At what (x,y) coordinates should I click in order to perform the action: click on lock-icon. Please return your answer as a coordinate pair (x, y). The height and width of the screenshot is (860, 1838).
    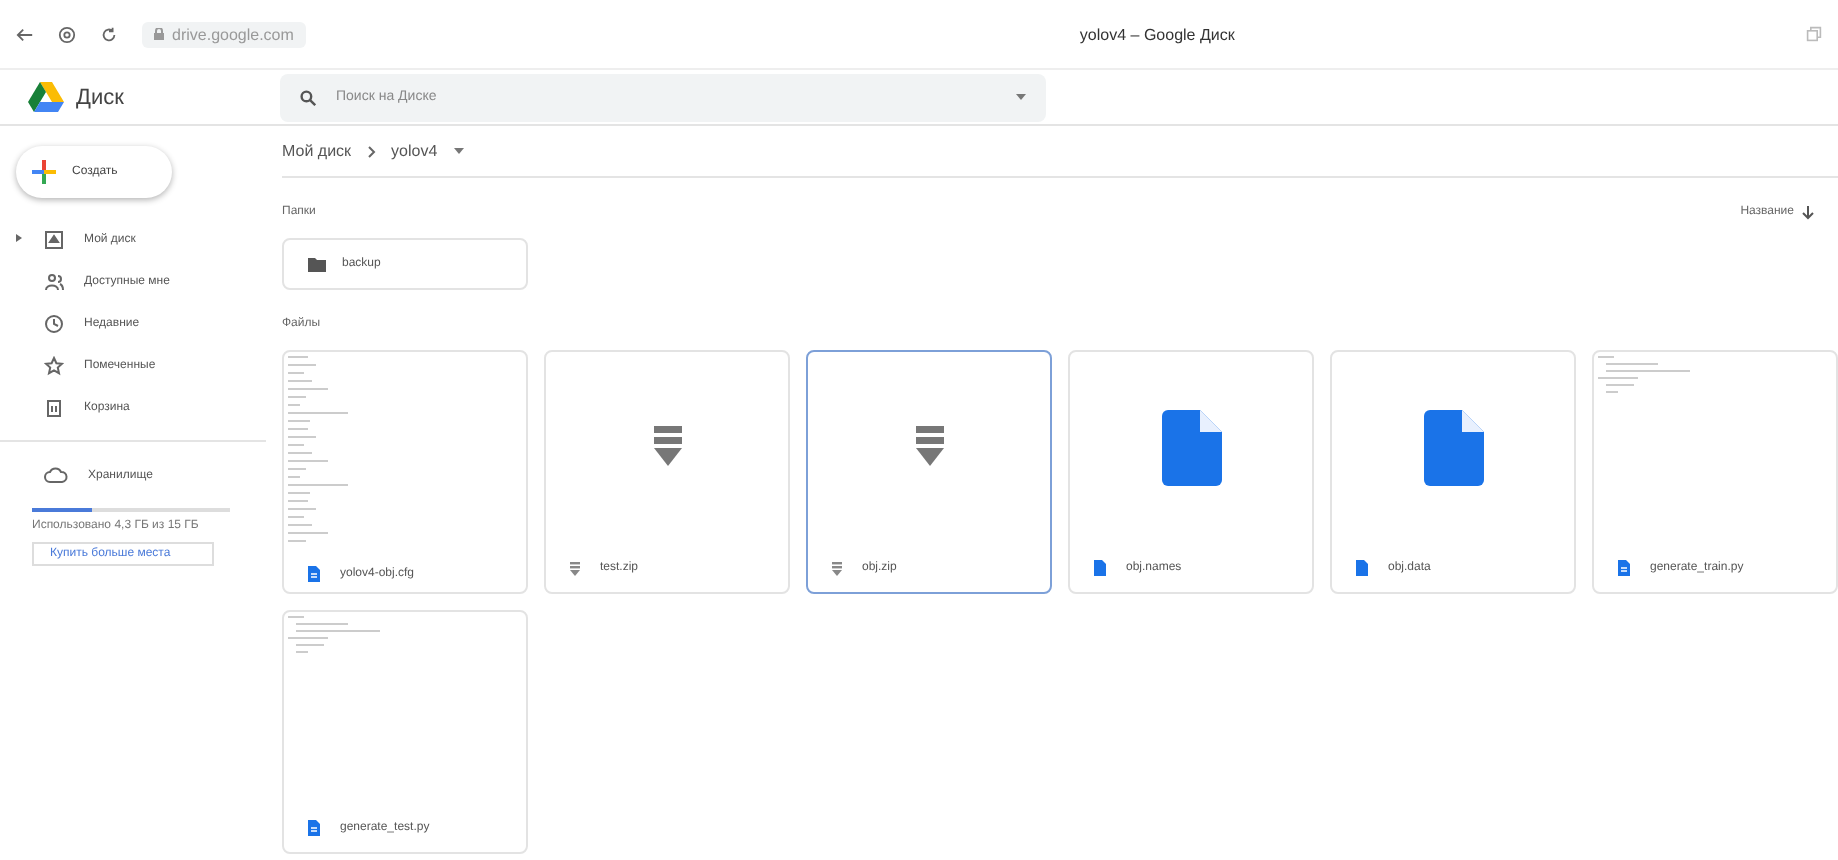
    Looking at the image, I should click on (159, 34).